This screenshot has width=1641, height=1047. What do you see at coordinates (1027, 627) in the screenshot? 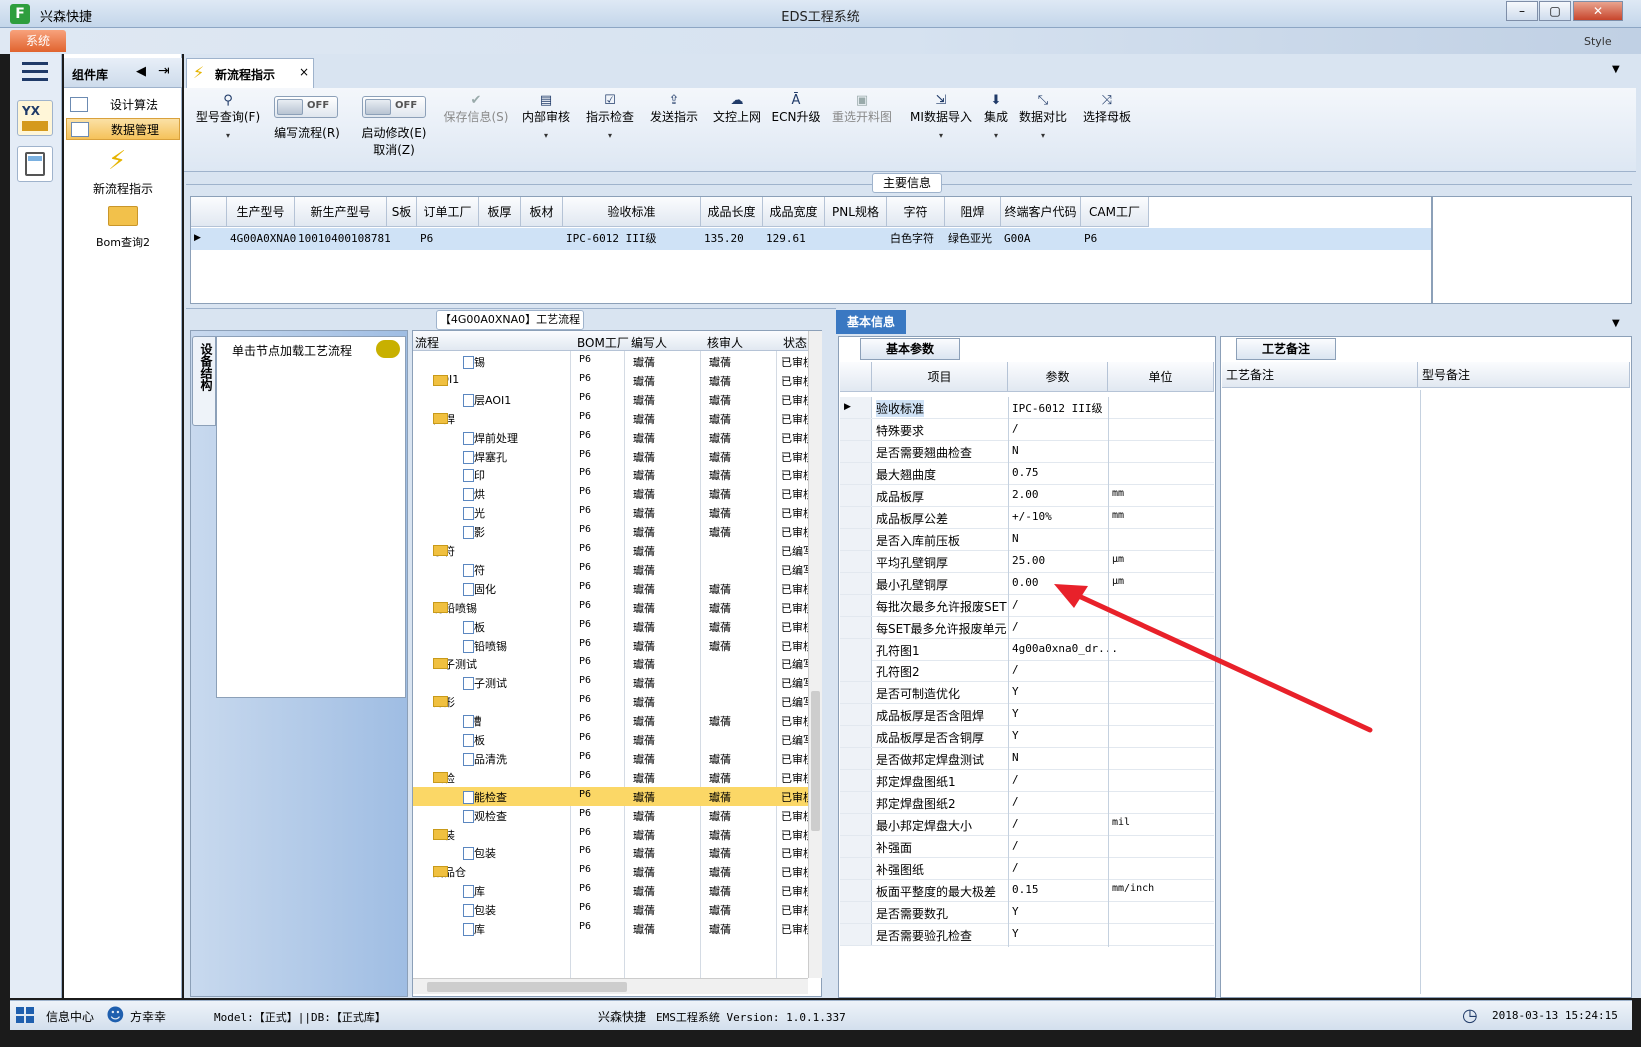
I see `param-row: 每SET最多允许报废单元 /` at bounding box center [1027, 627].